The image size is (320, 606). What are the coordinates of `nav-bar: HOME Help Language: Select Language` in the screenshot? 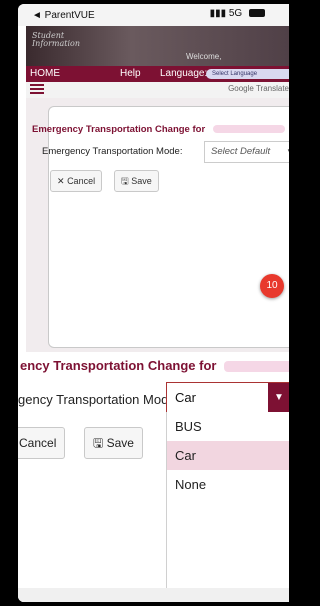 It's located at (157, 74).